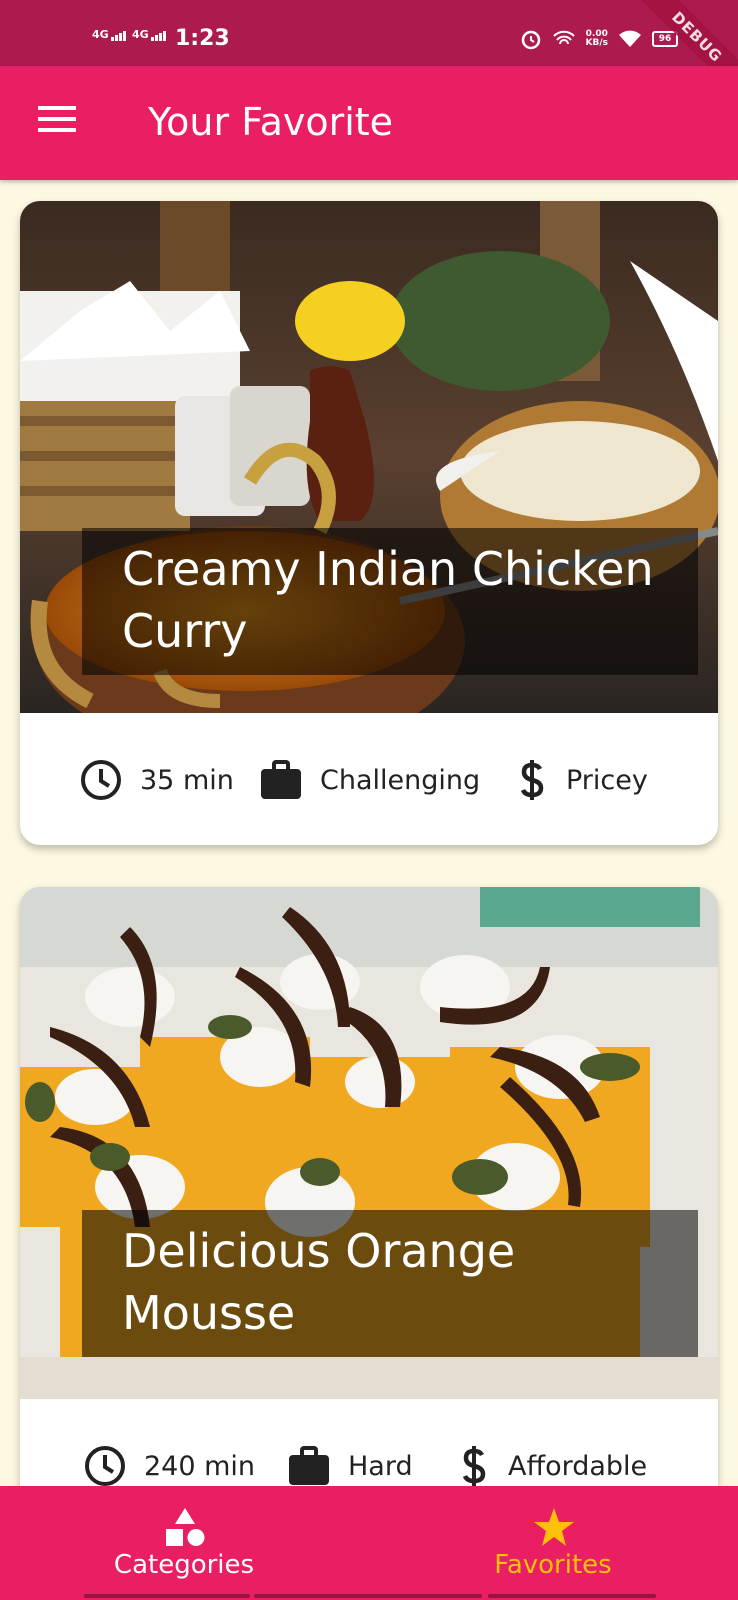 This screenshot has height=1600, width=738. I want to click on hamburger-menu-icon, so click(57, 122).